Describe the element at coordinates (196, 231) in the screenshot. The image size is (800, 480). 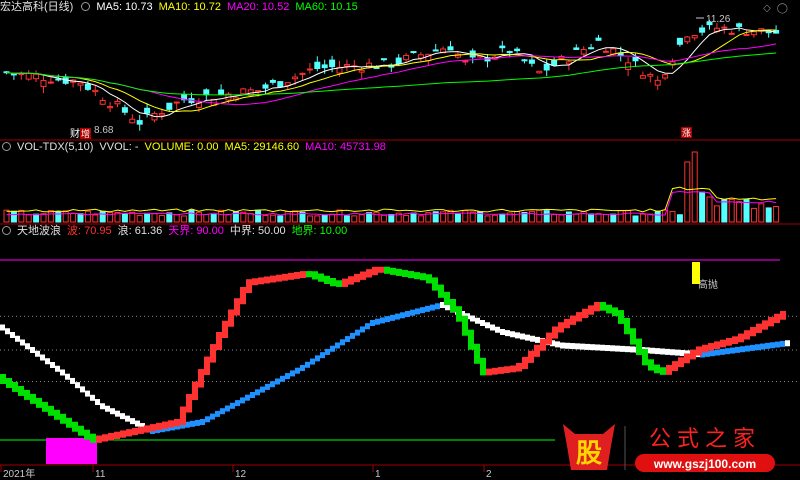
I see `tianjie-value: 天界: 90.00` at that location.